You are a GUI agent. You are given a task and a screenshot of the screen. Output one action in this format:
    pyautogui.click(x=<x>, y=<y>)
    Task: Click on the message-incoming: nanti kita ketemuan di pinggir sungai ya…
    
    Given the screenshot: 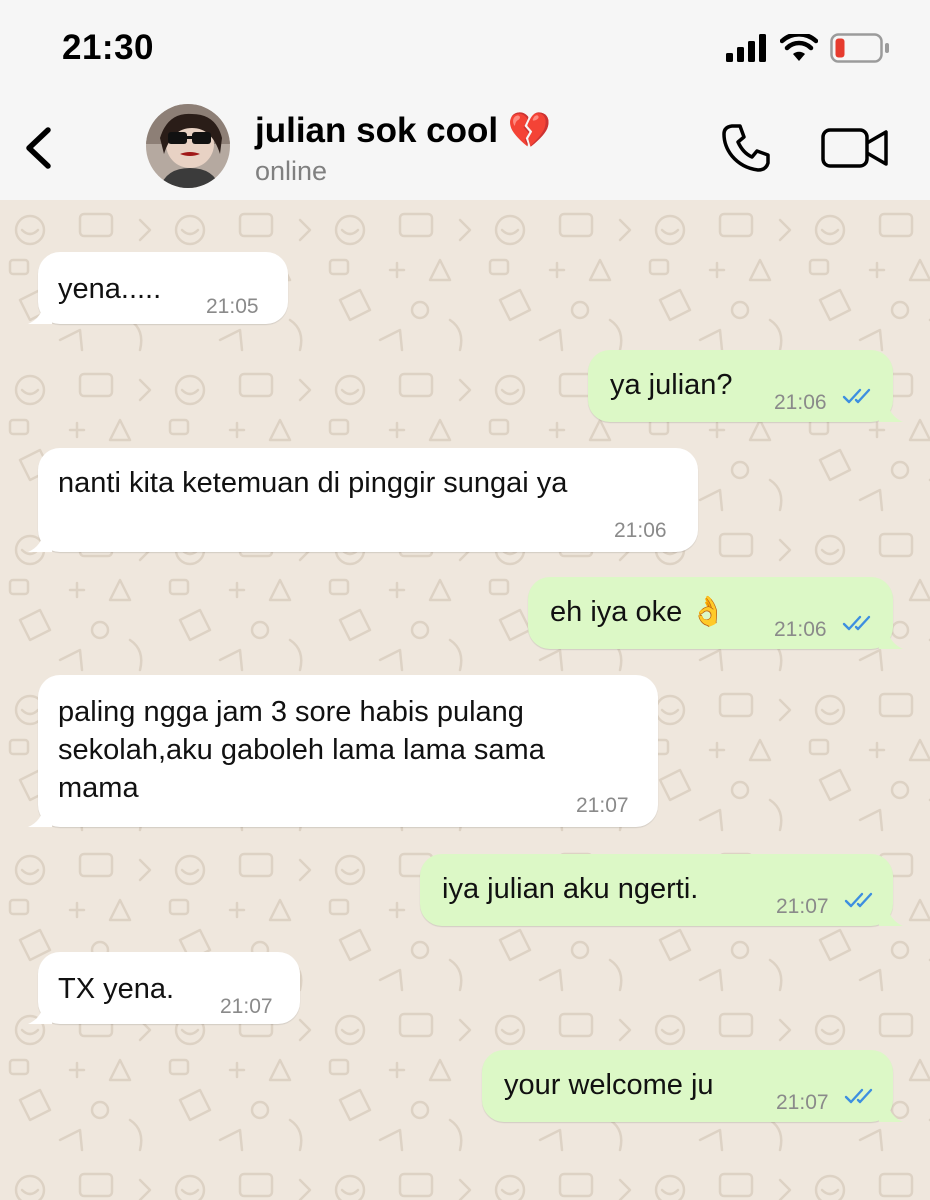 What is the action you would take?
    pyautogui.click(x=363, y=500)
    